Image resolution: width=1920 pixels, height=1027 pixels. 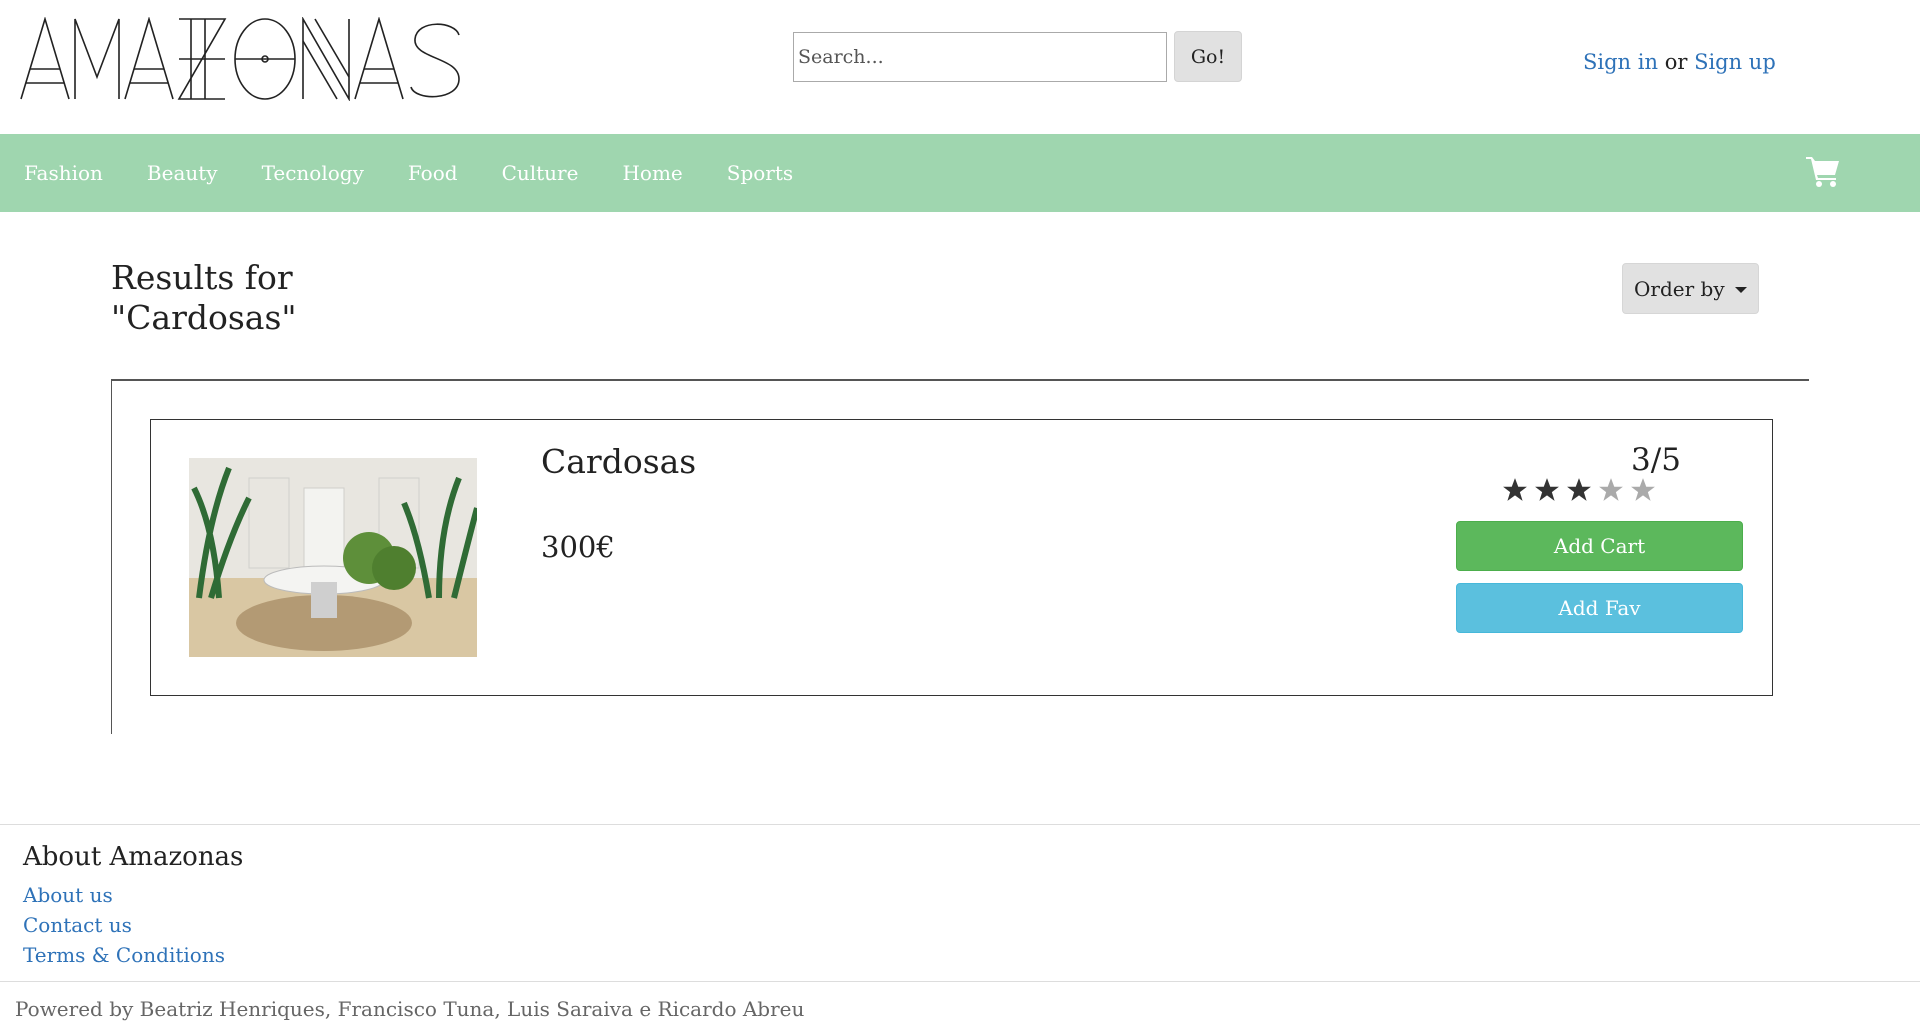 I want to click on nav-item-beauty: Beauty, so click(x=182, y=173).